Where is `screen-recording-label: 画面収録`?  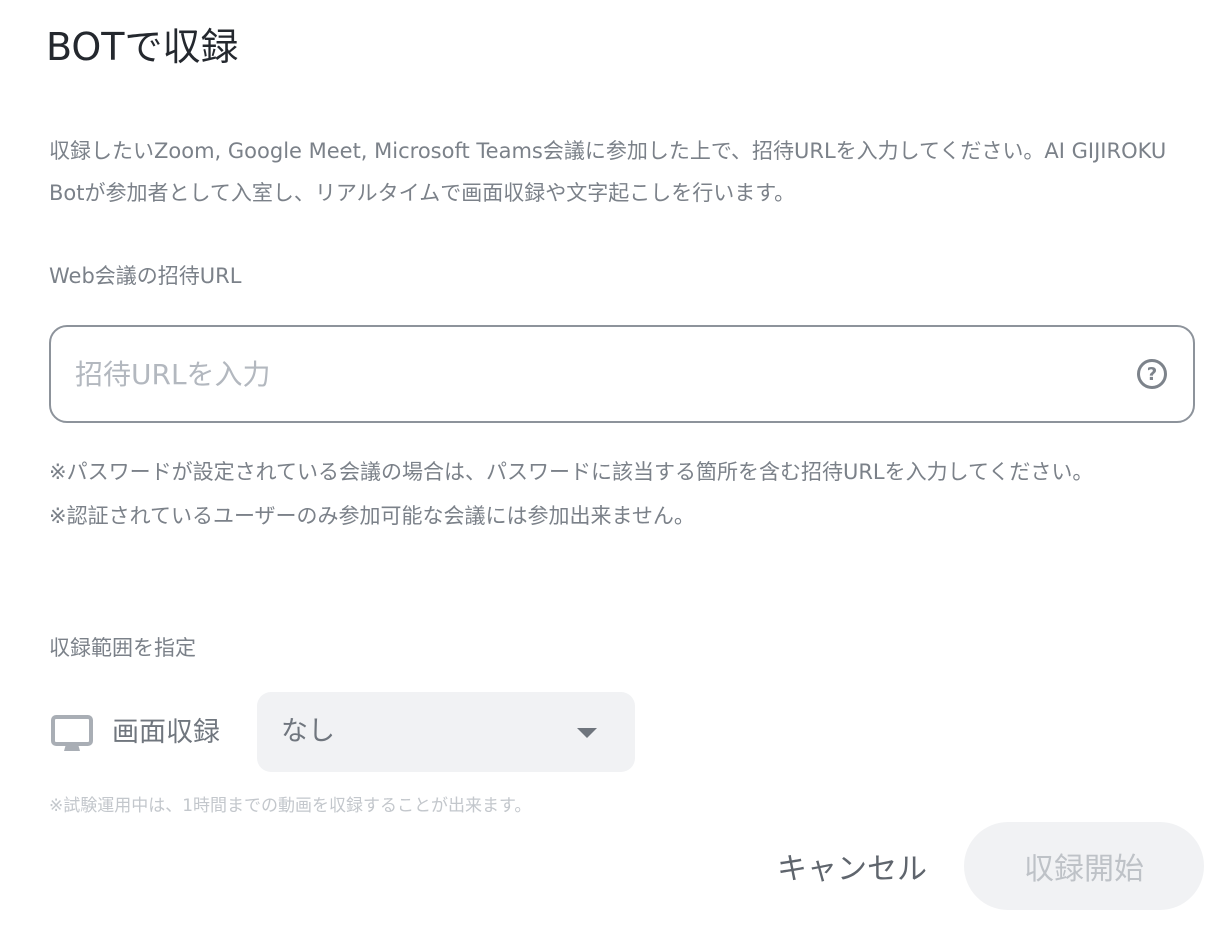
screen-recording-label: 画面収録 is located at coordinates (166, 732).